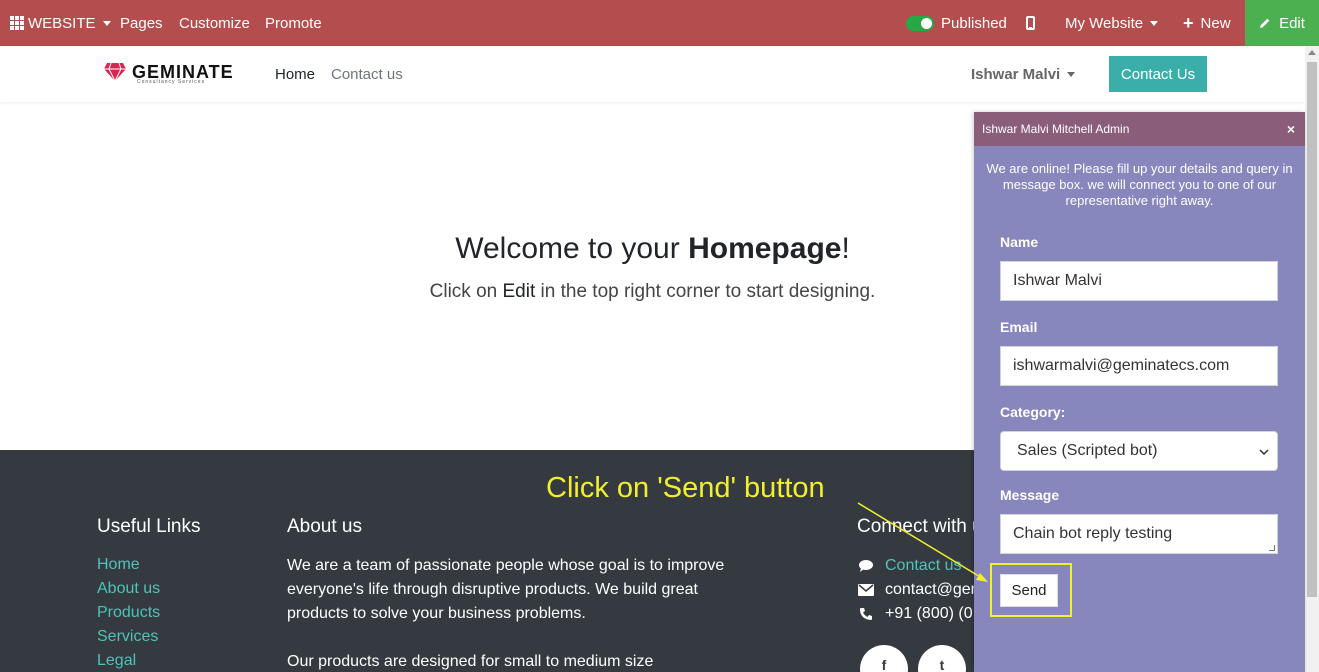 Image resolution: width=1319 pixels, height=672 pixels. I want to click on mobile-phone-icon, so click(1030, 23).